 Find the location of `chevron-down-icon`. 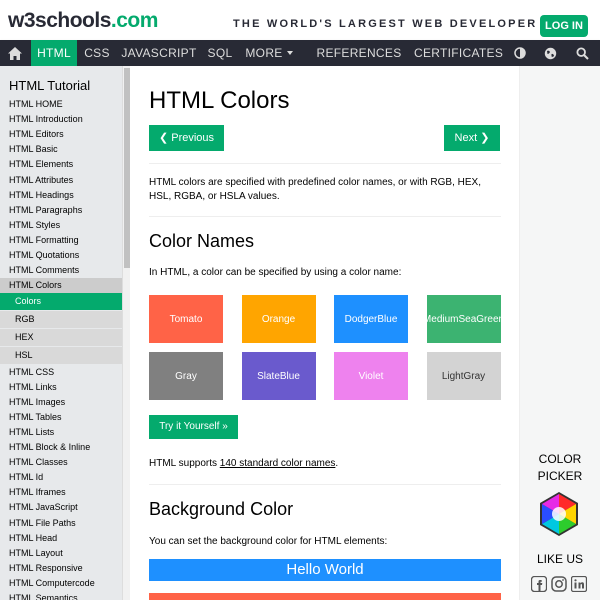

chevron-down-icon is located at coordinates (289, 53).